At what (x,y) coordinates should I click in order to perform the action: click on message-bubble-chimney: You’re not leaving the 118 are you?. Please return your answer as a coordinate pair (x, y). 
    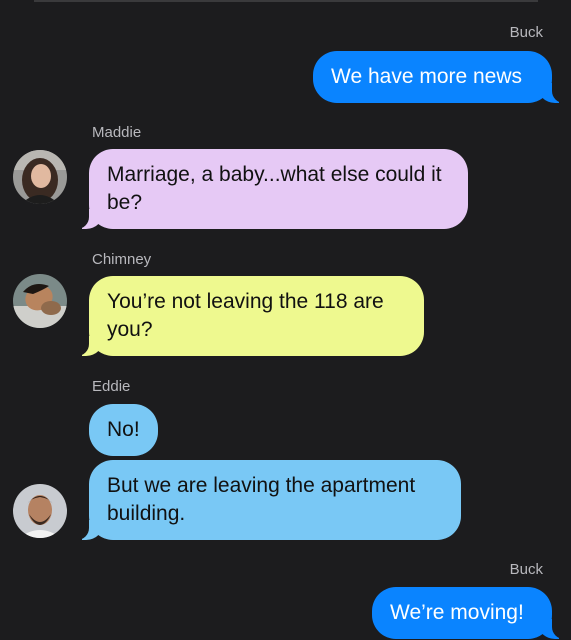
    Looking at the image, I should click on (248, 316).